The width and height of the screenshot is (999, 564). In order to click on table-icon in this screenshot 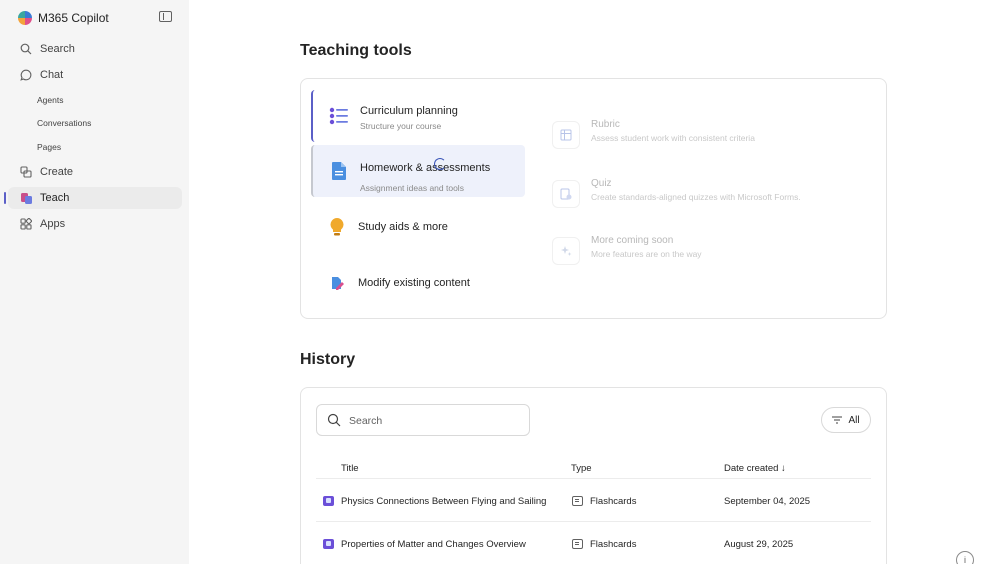, I will do `click(566, 135)`.